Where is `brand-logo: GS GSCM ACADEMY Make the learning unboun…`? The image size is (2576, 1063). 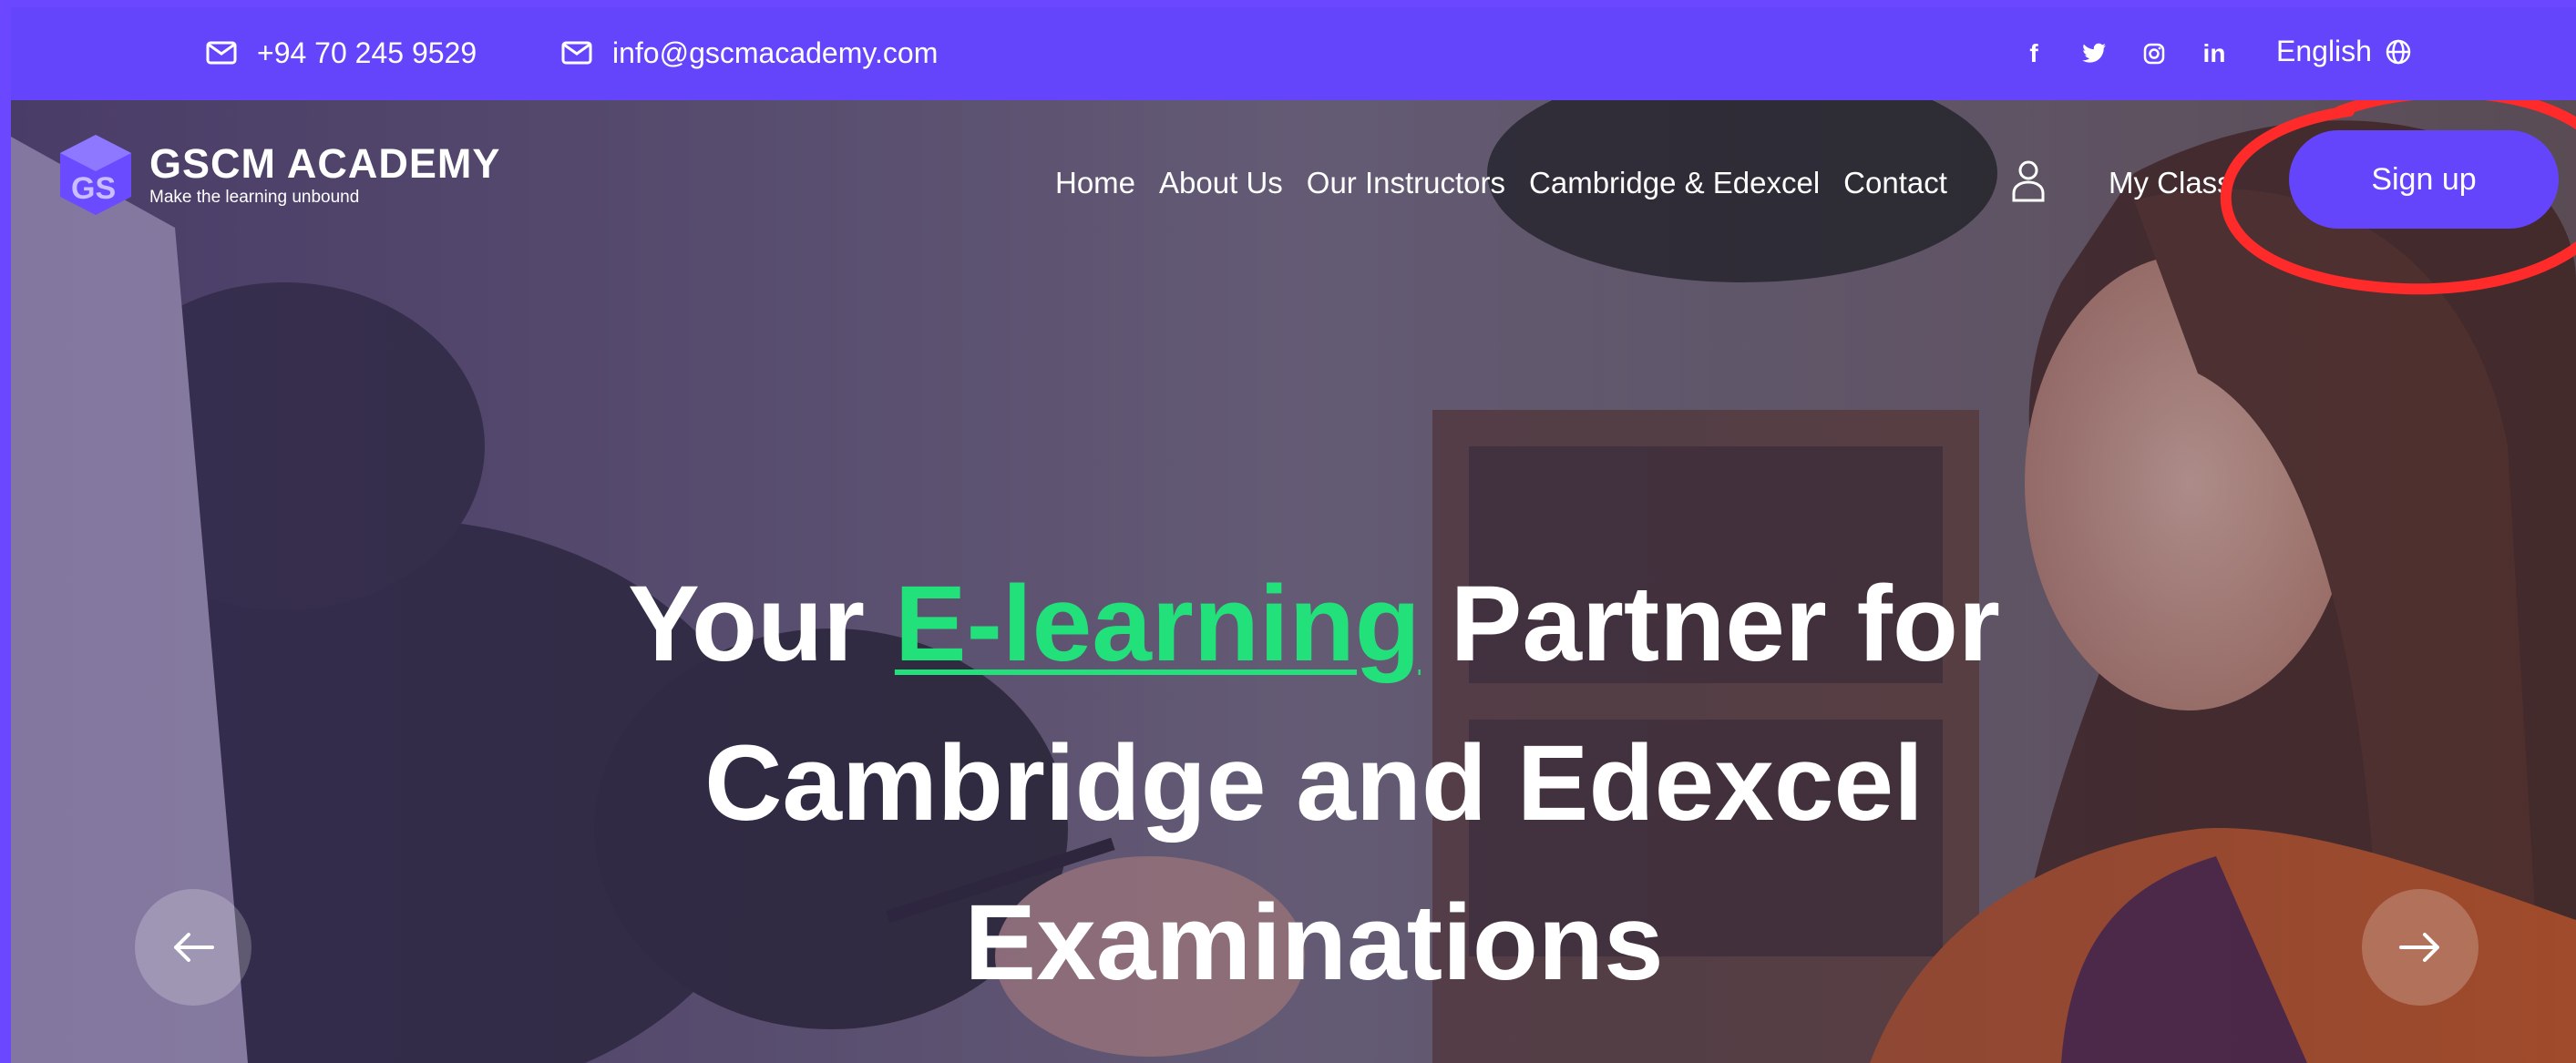 brand-logo: GS GSCM ACADEMY Make the learning unboun… is located at coordinates (279, 175).